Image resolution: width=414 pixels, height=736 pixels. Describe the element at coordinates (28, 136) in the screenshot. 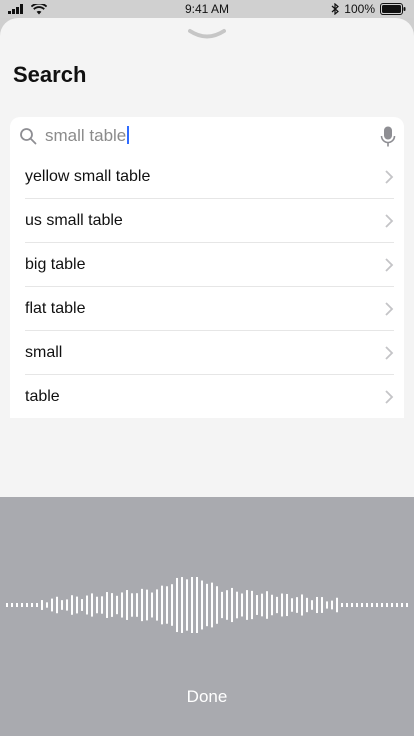

I see `search-icon` at that location.